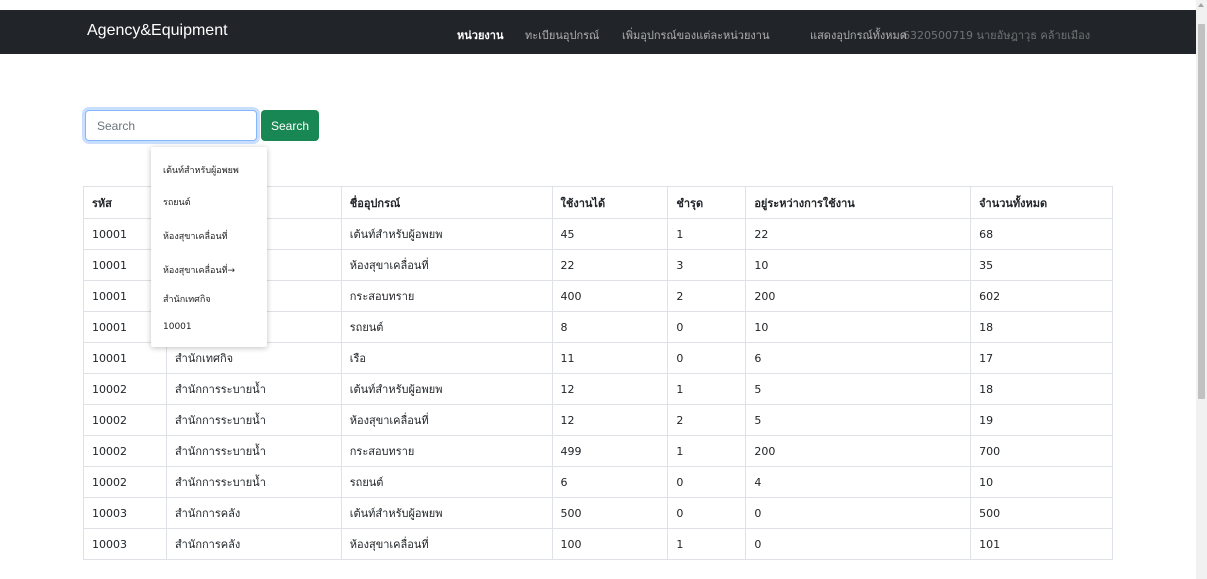 This screenshot has width=1207, height=579. What do you see at coordinates (858, 35) in the screenshot?
I see `nav-link-show-all-equipment: แสดงอุปกรณ์ทั้งหมด` at bounding box center [858, 35].